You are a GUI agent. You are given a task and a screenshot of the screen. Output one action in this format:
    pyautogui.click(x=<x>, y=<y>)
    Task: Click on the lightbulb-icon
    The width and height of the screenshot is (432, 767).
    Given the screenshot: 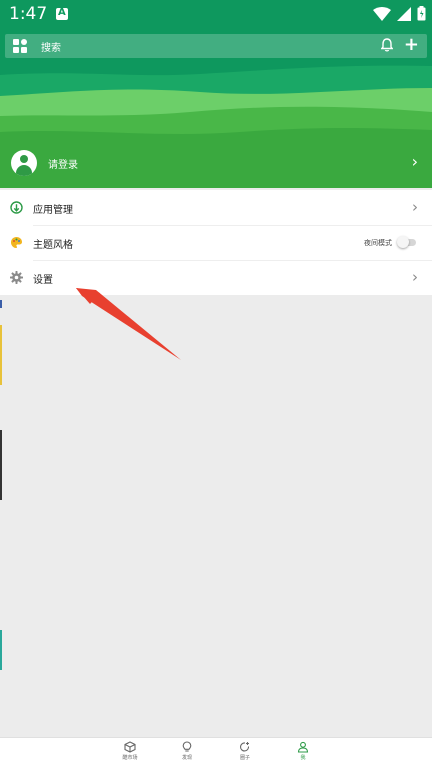 What is the action you would take?
    pyautogui.click(x=187, y=746)
    